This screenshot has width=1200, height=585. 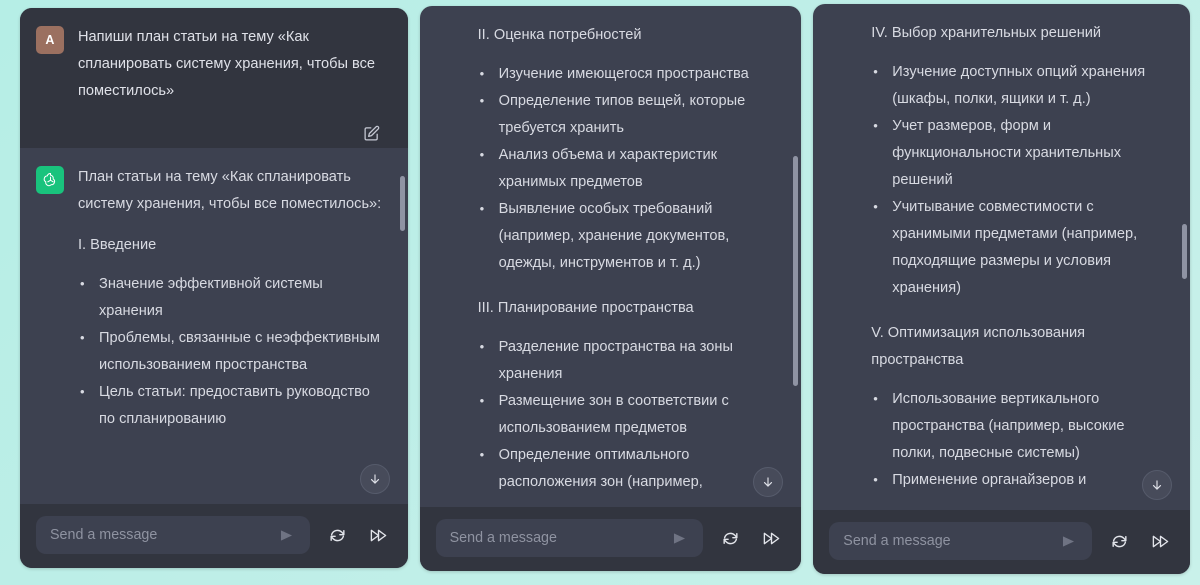 I want to click on user-message-actions, so click(x=214, y=133).